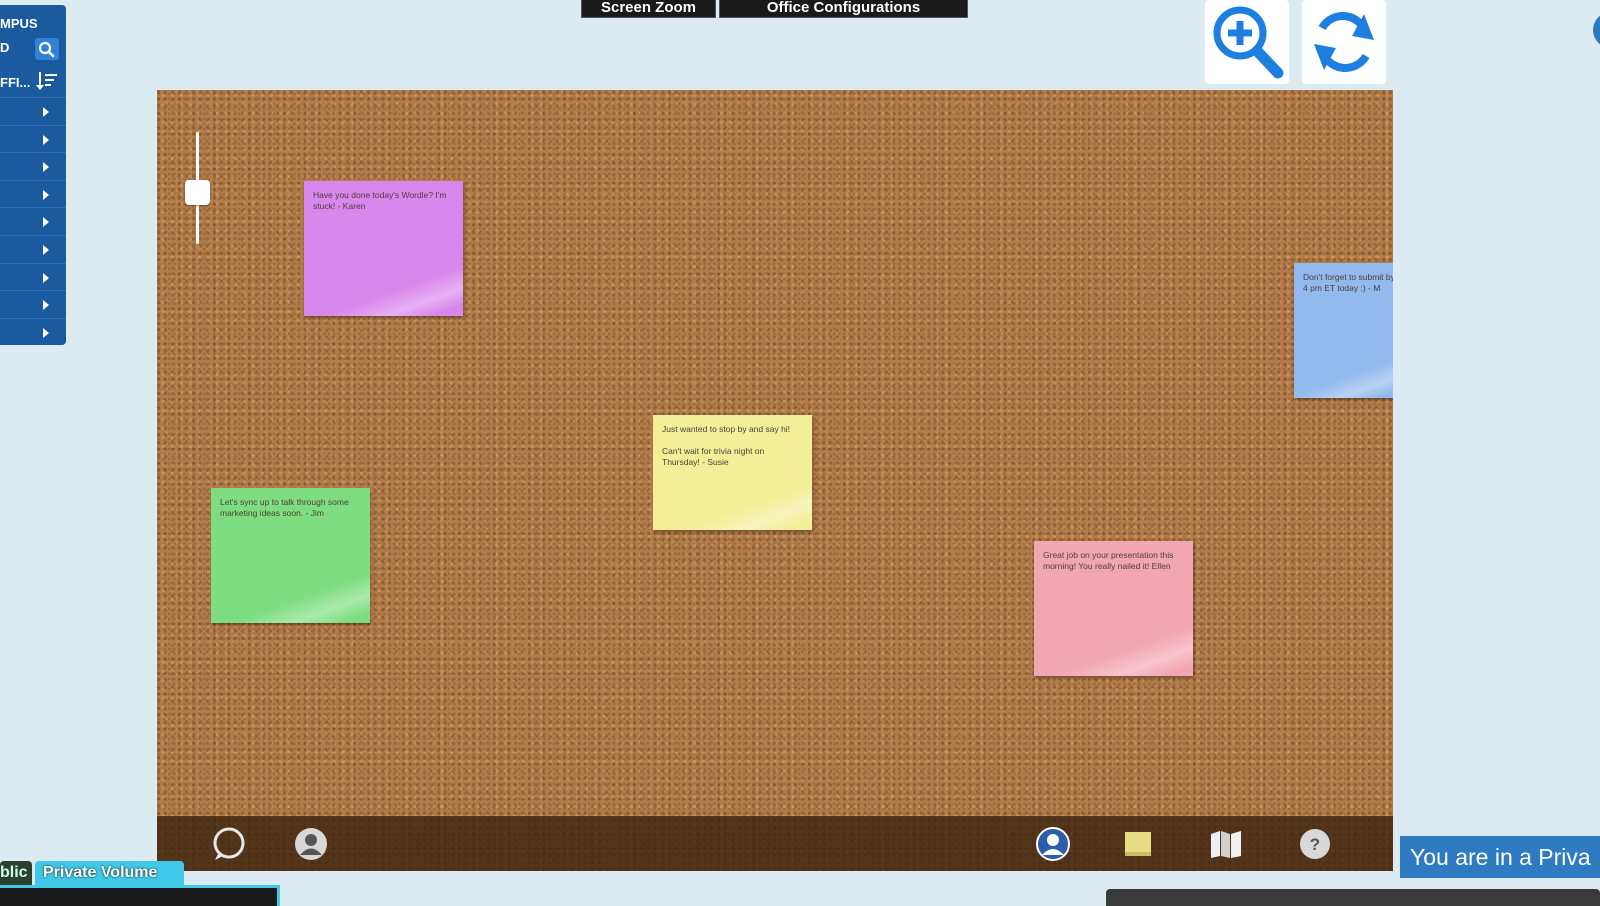  What do you see at coordinates (16, 873) in the screenshot?
I see `tab-public-volume: blic` at bounding box center [16, 873].